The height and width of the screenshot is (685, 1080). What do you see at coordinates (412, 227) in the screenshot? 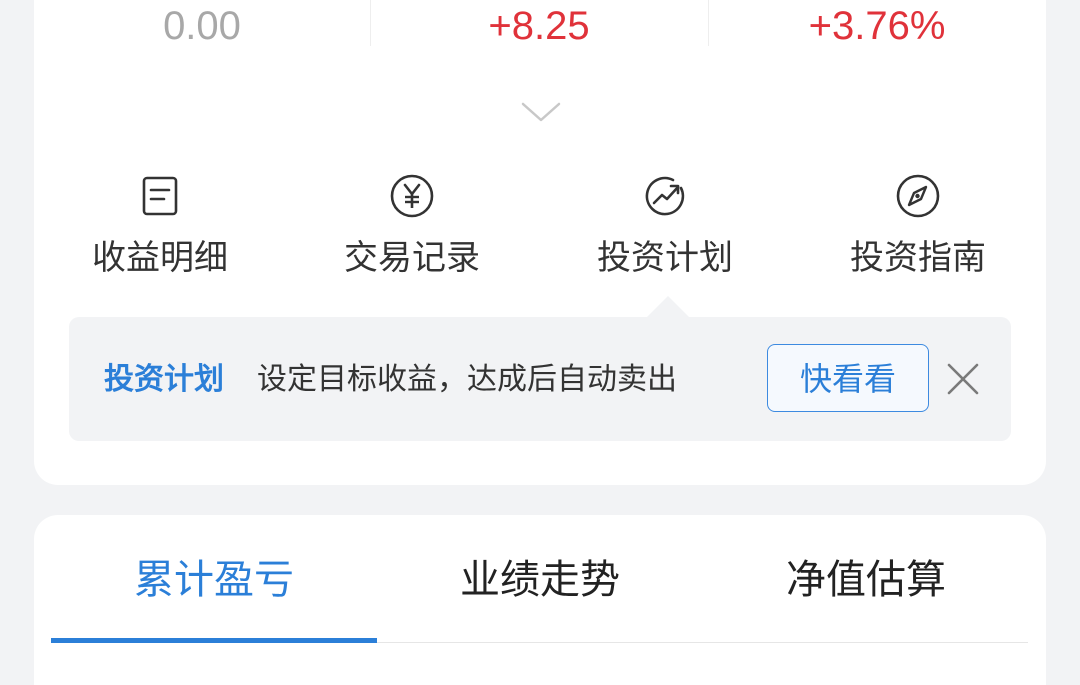
I see `quick-action-trade-records: 交易记录` at bounding box center [412, 227].